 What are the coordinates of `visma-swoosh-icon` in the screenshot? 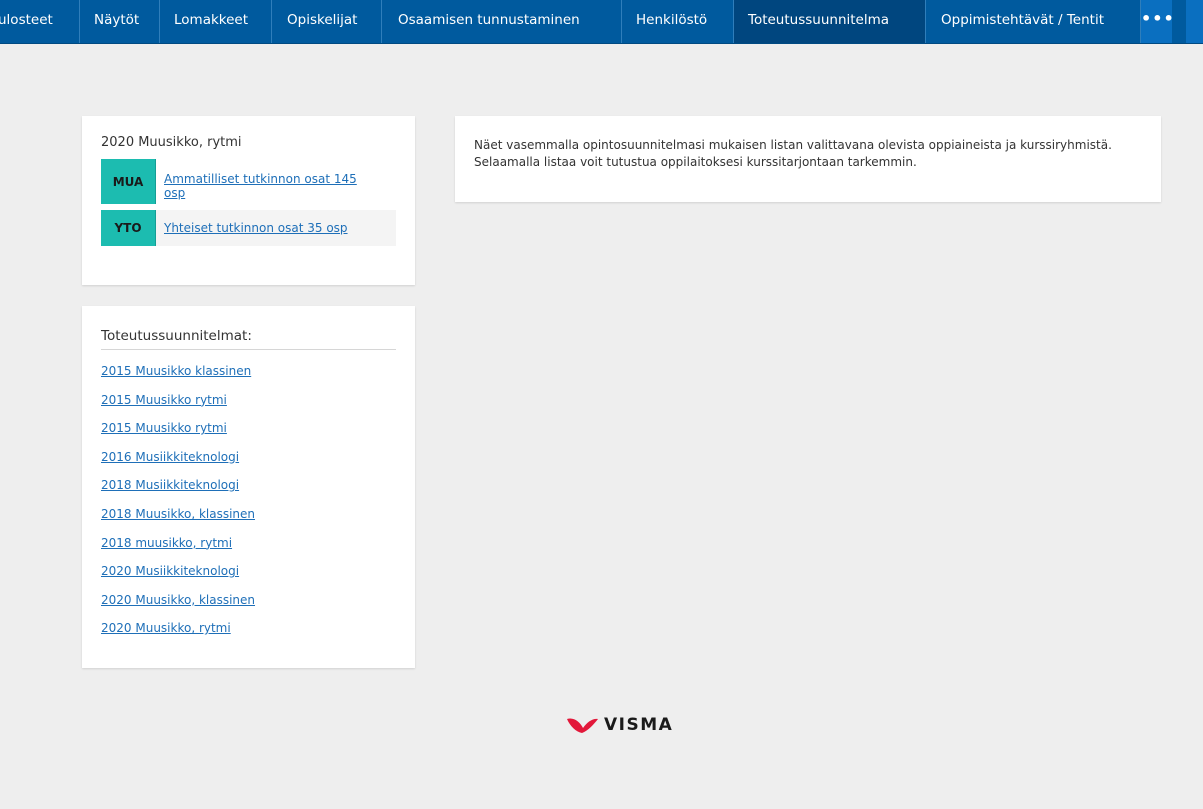 It's located at (582, 725).